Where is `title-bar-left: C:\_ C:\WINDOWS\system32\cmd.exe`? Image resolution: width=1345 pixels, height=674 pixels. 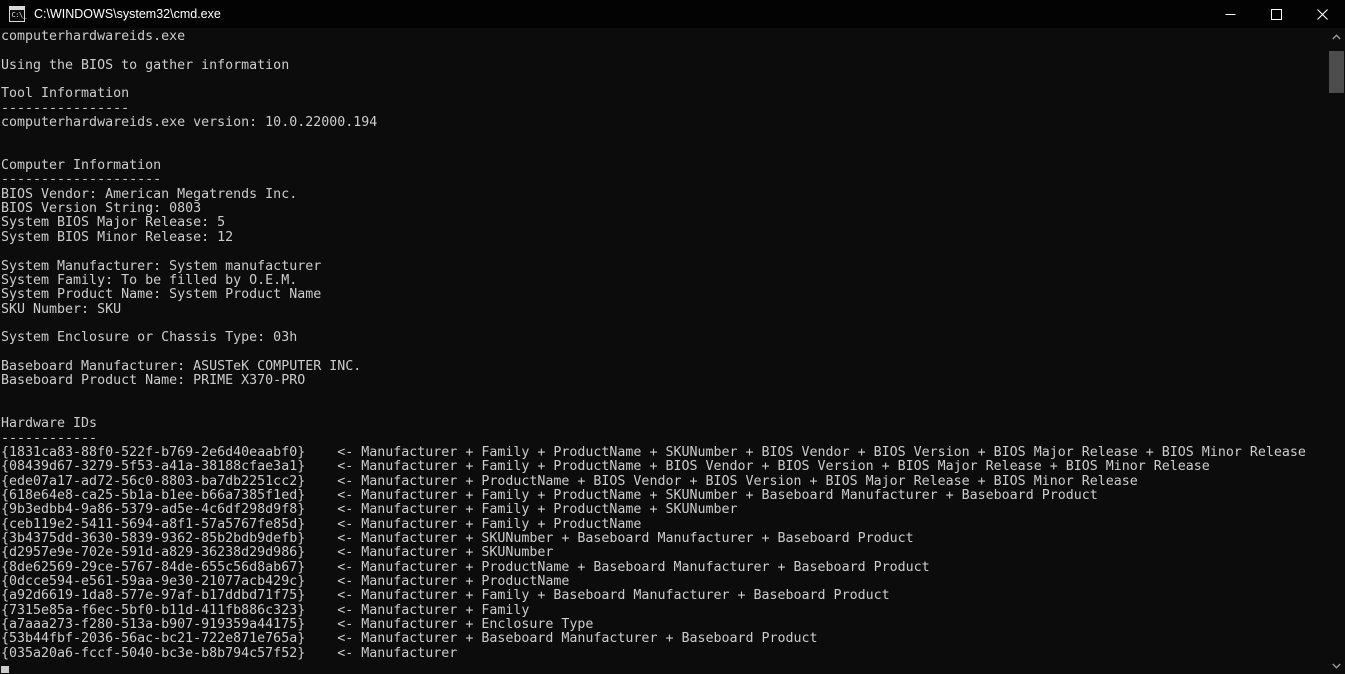
title-bar-left: C:\_ C:\WINDOWS\system32\cmd.exe is located at coordinates (603, 14).